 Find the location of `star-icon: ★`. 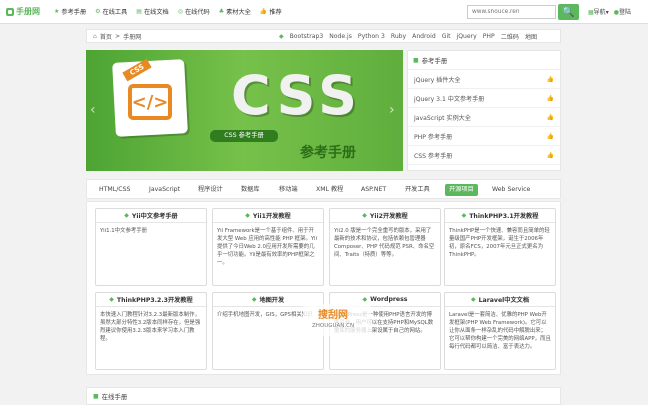

star-icon: ★ is located at coordinates (57, 11).